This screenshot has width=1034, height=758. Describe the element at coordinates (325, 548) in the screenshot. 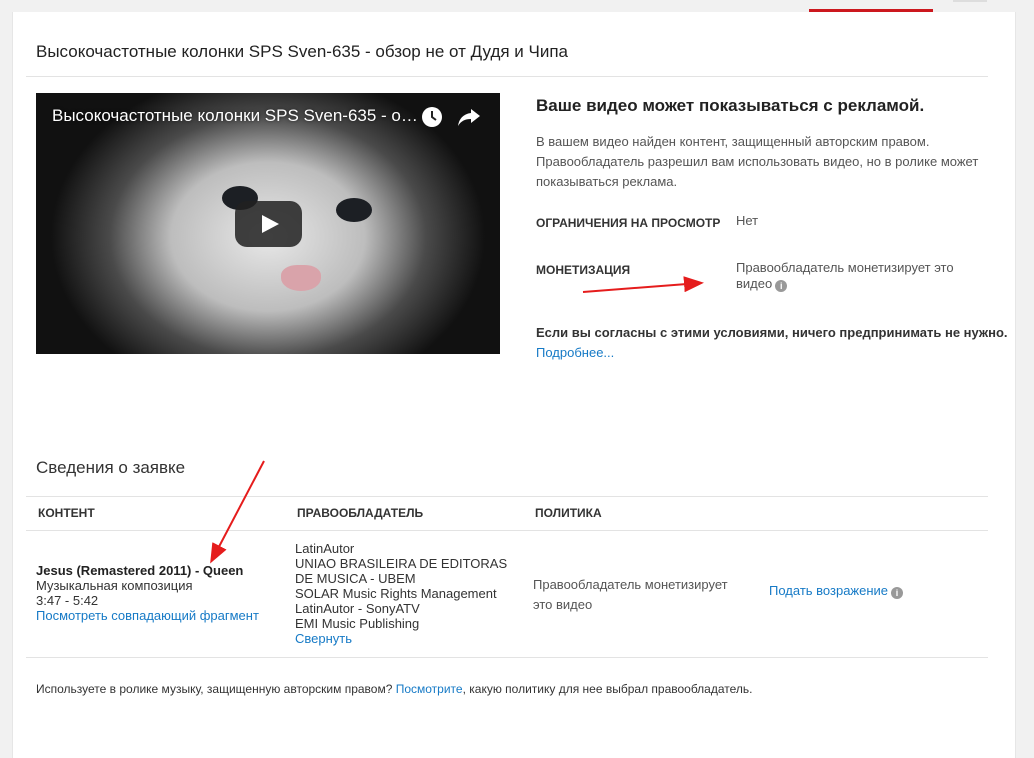

I see `owner-item: LatinAutor` at that location.